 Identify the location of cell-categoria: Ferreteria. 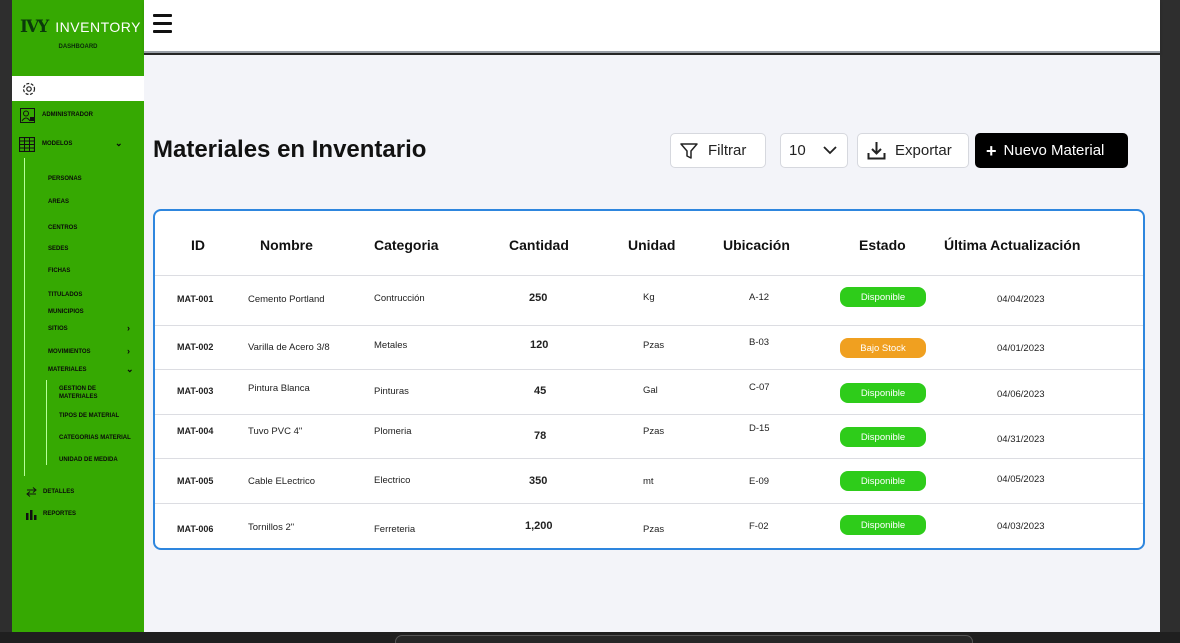
(395, 529).